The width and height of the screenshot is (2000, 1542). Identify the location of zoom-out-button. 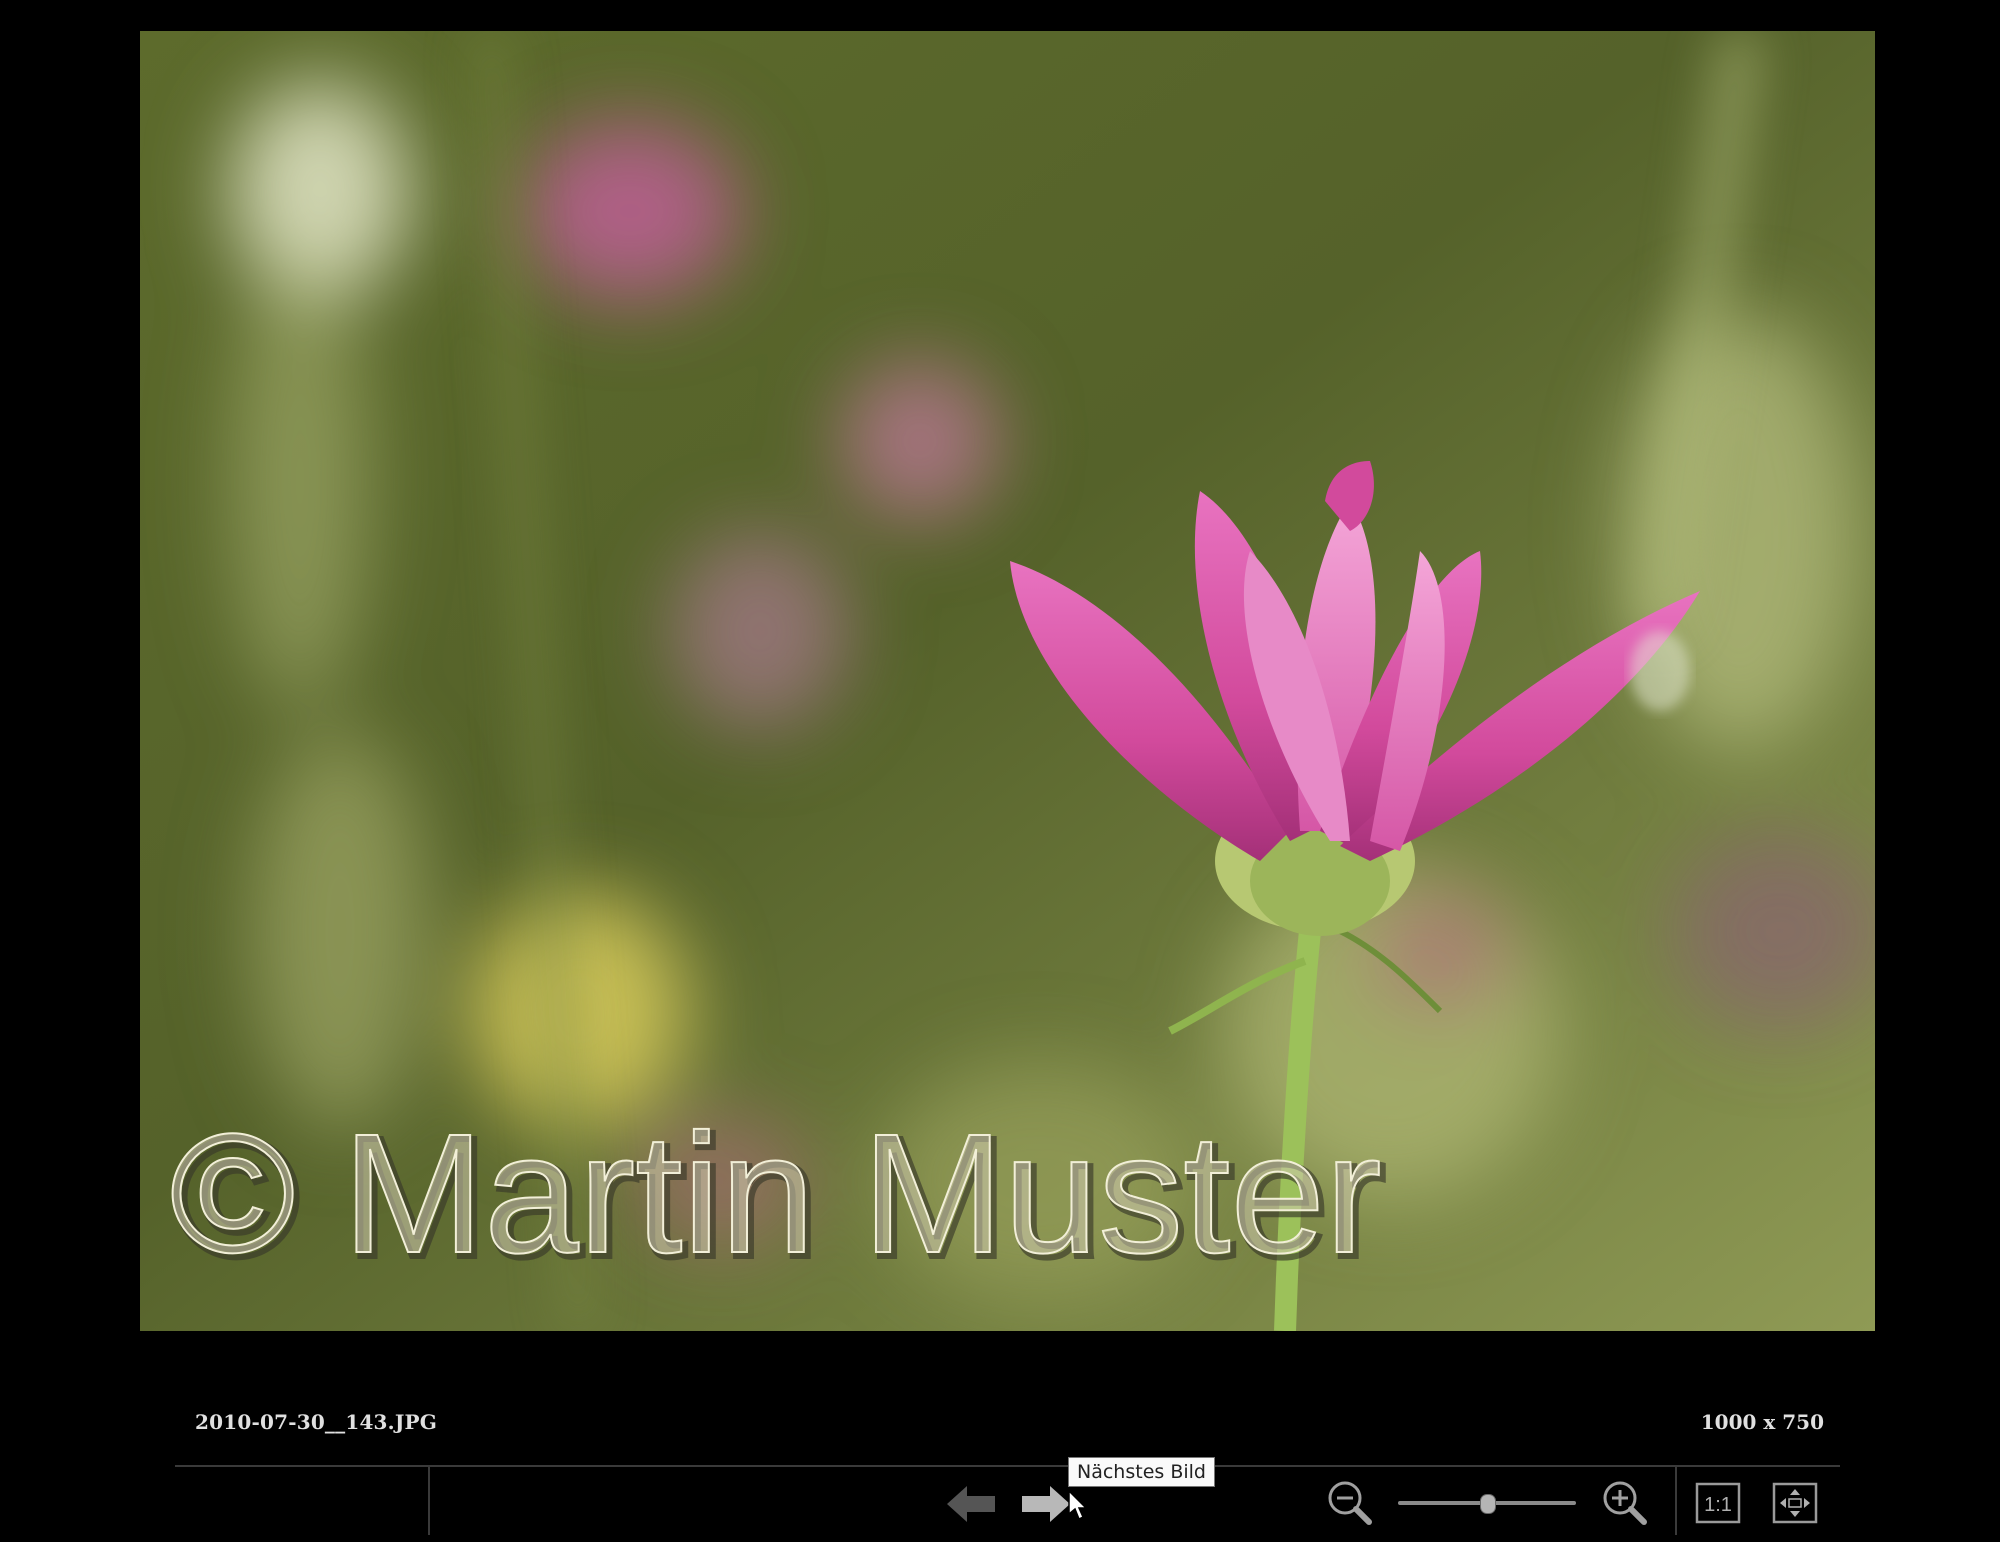
(1350, 1503).